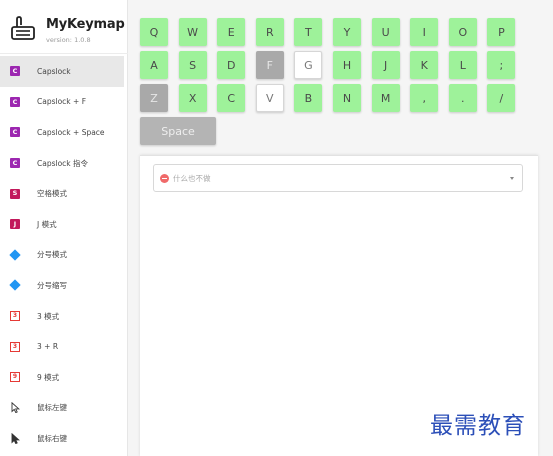  I want to click on sidebar-item-label: Capslock, so click(54, 71).